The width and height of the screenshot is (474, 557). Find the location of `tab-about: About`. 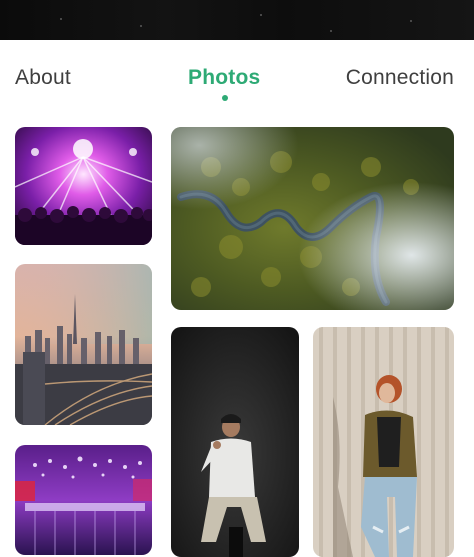

tab-about: About is located at coordinates (43, 78).